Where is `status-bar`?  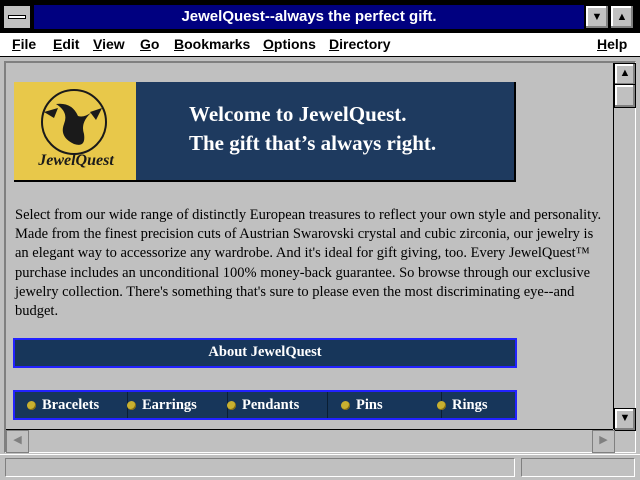 status-bar is located at coordinates (320, 467).